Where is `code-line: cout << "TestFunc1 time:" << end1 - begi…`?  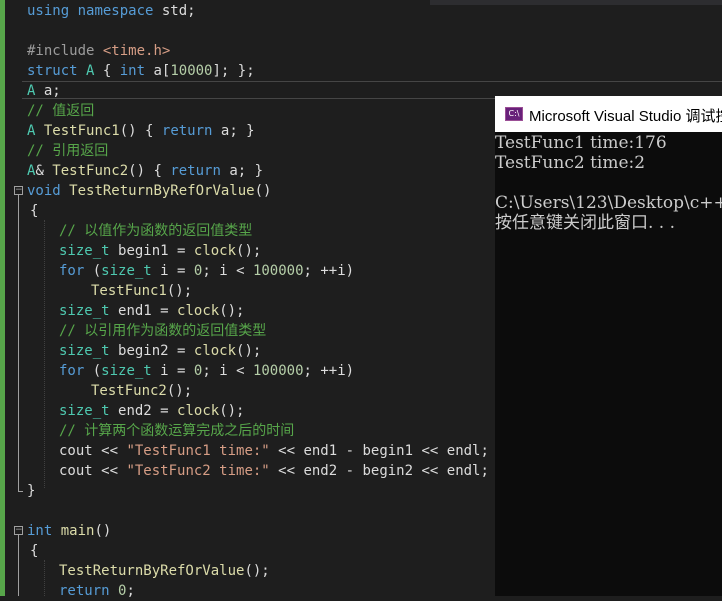 code-line: cout << "TestFunc1 time:" << end1 - begi… is located at coordinates (274, 451).